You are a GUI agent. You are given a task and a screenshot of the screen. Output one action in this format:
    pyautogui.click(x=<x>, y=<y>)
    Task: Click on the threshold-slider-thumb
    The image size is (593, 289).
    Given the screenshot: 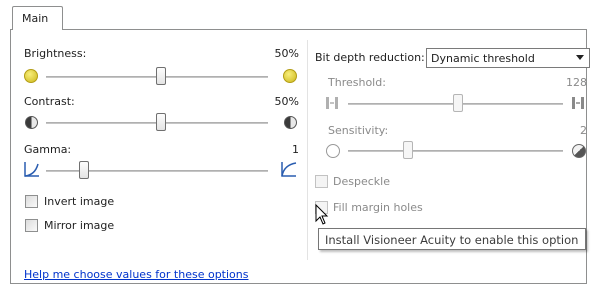 What is the action you would take?
    pyautogui.click(x=458, y=103)
    